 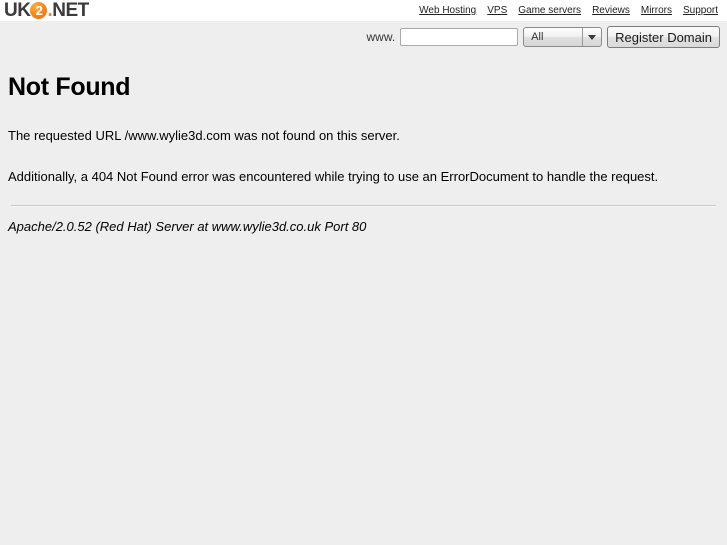 I want to click on uk2-logo: UK 2 . NET, so click(x=44, y=10).